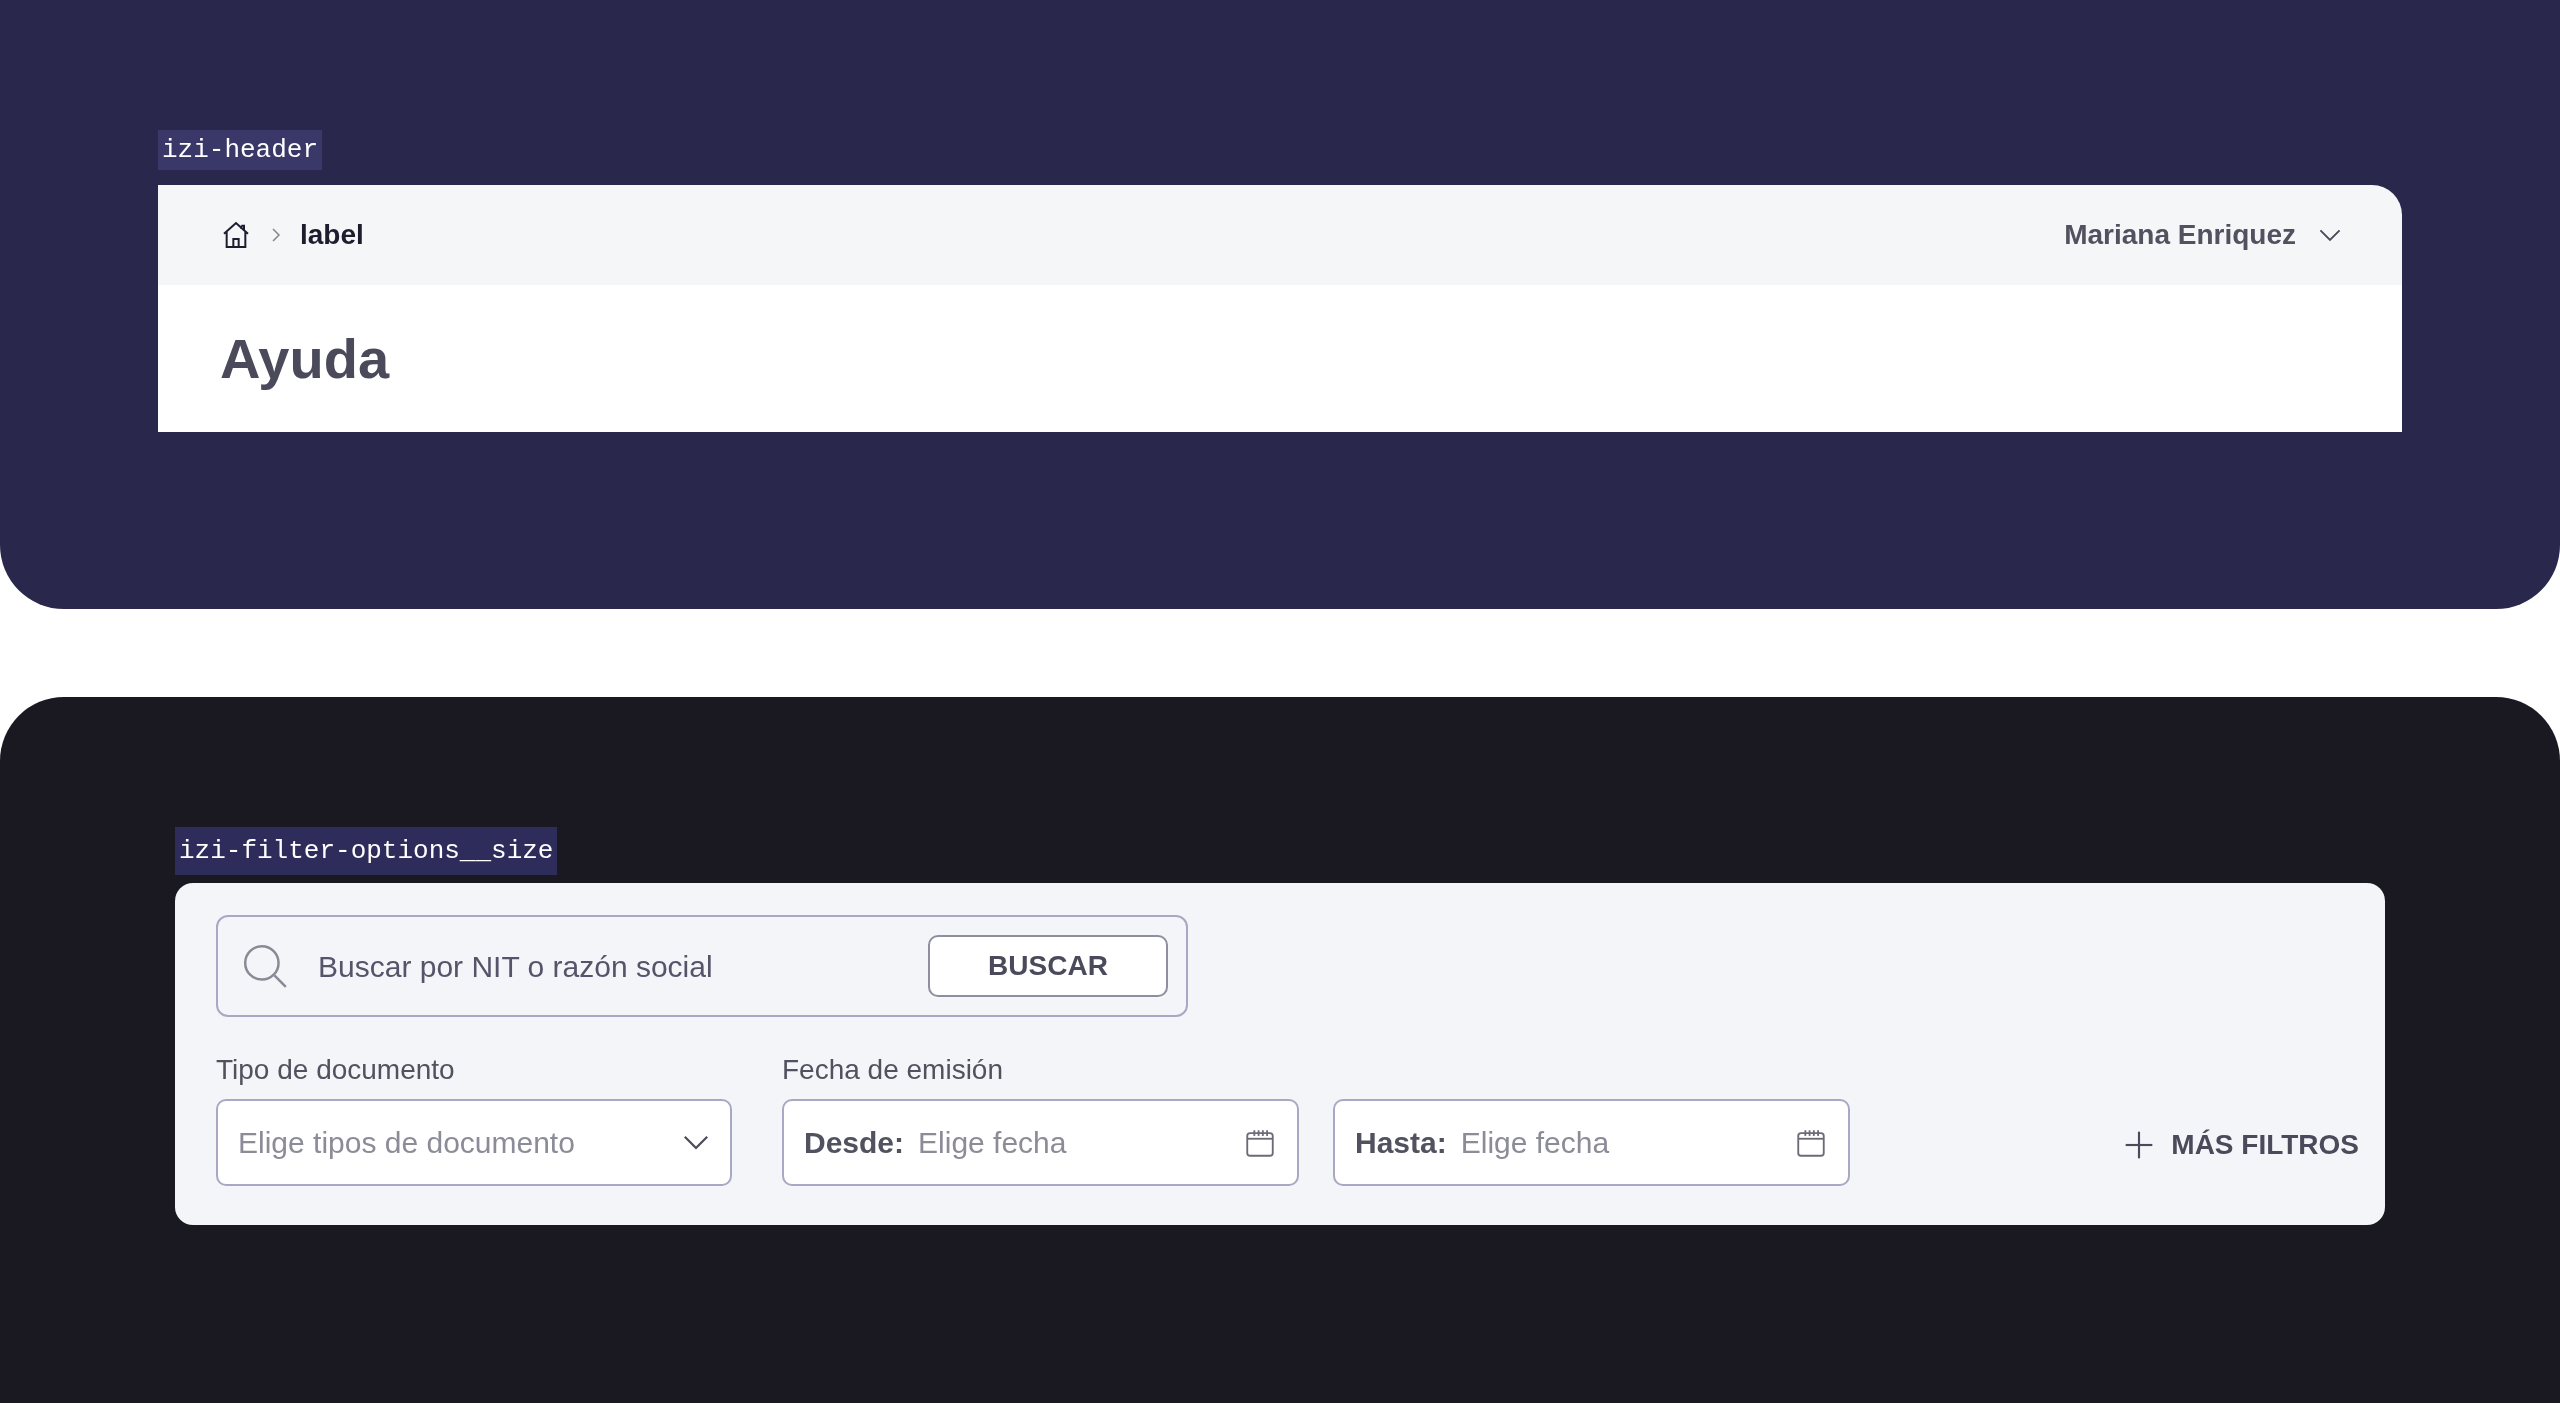 Image resolution: width=2560 pixels, height=1403 pixels. What do you see at coordinates (276, 235) in the screenshot?
I see `chevron-right-icon` at bounding box center [276, 235].